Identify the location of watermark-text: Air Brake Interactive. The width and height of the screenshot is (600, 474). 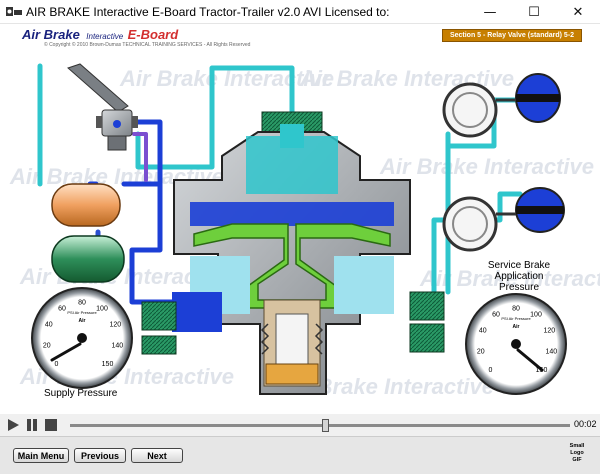
(486, 166).